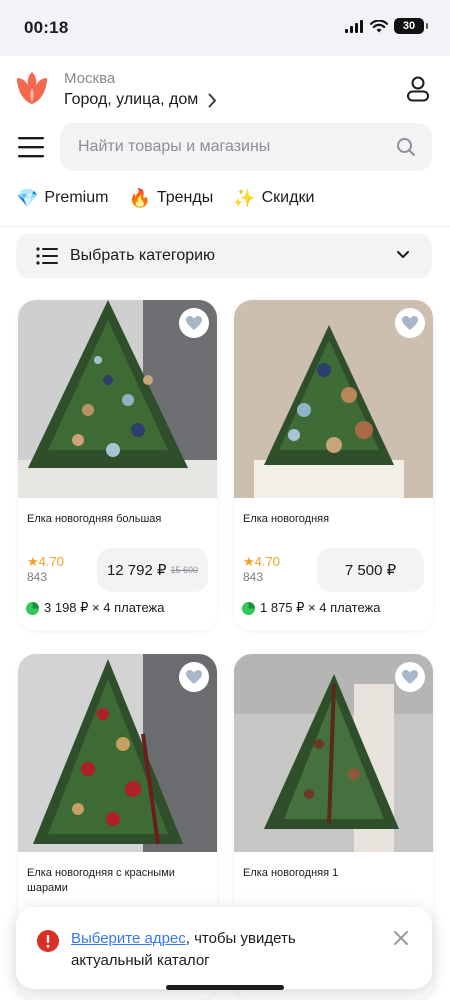 Image resolution: width=450 pixels, height=1000 pixels. Describe the element at coordinates (139, 198) in the screenshot. I see `fire-icon: 🔥` at that location.